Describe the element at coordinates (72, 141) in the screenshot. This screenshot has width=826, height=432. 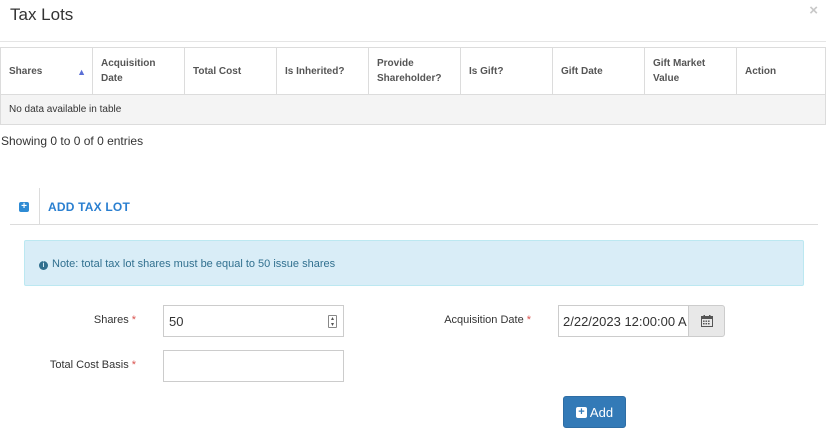
I see `table-info: Showing 0 to 0 of 0 entries` at that location.